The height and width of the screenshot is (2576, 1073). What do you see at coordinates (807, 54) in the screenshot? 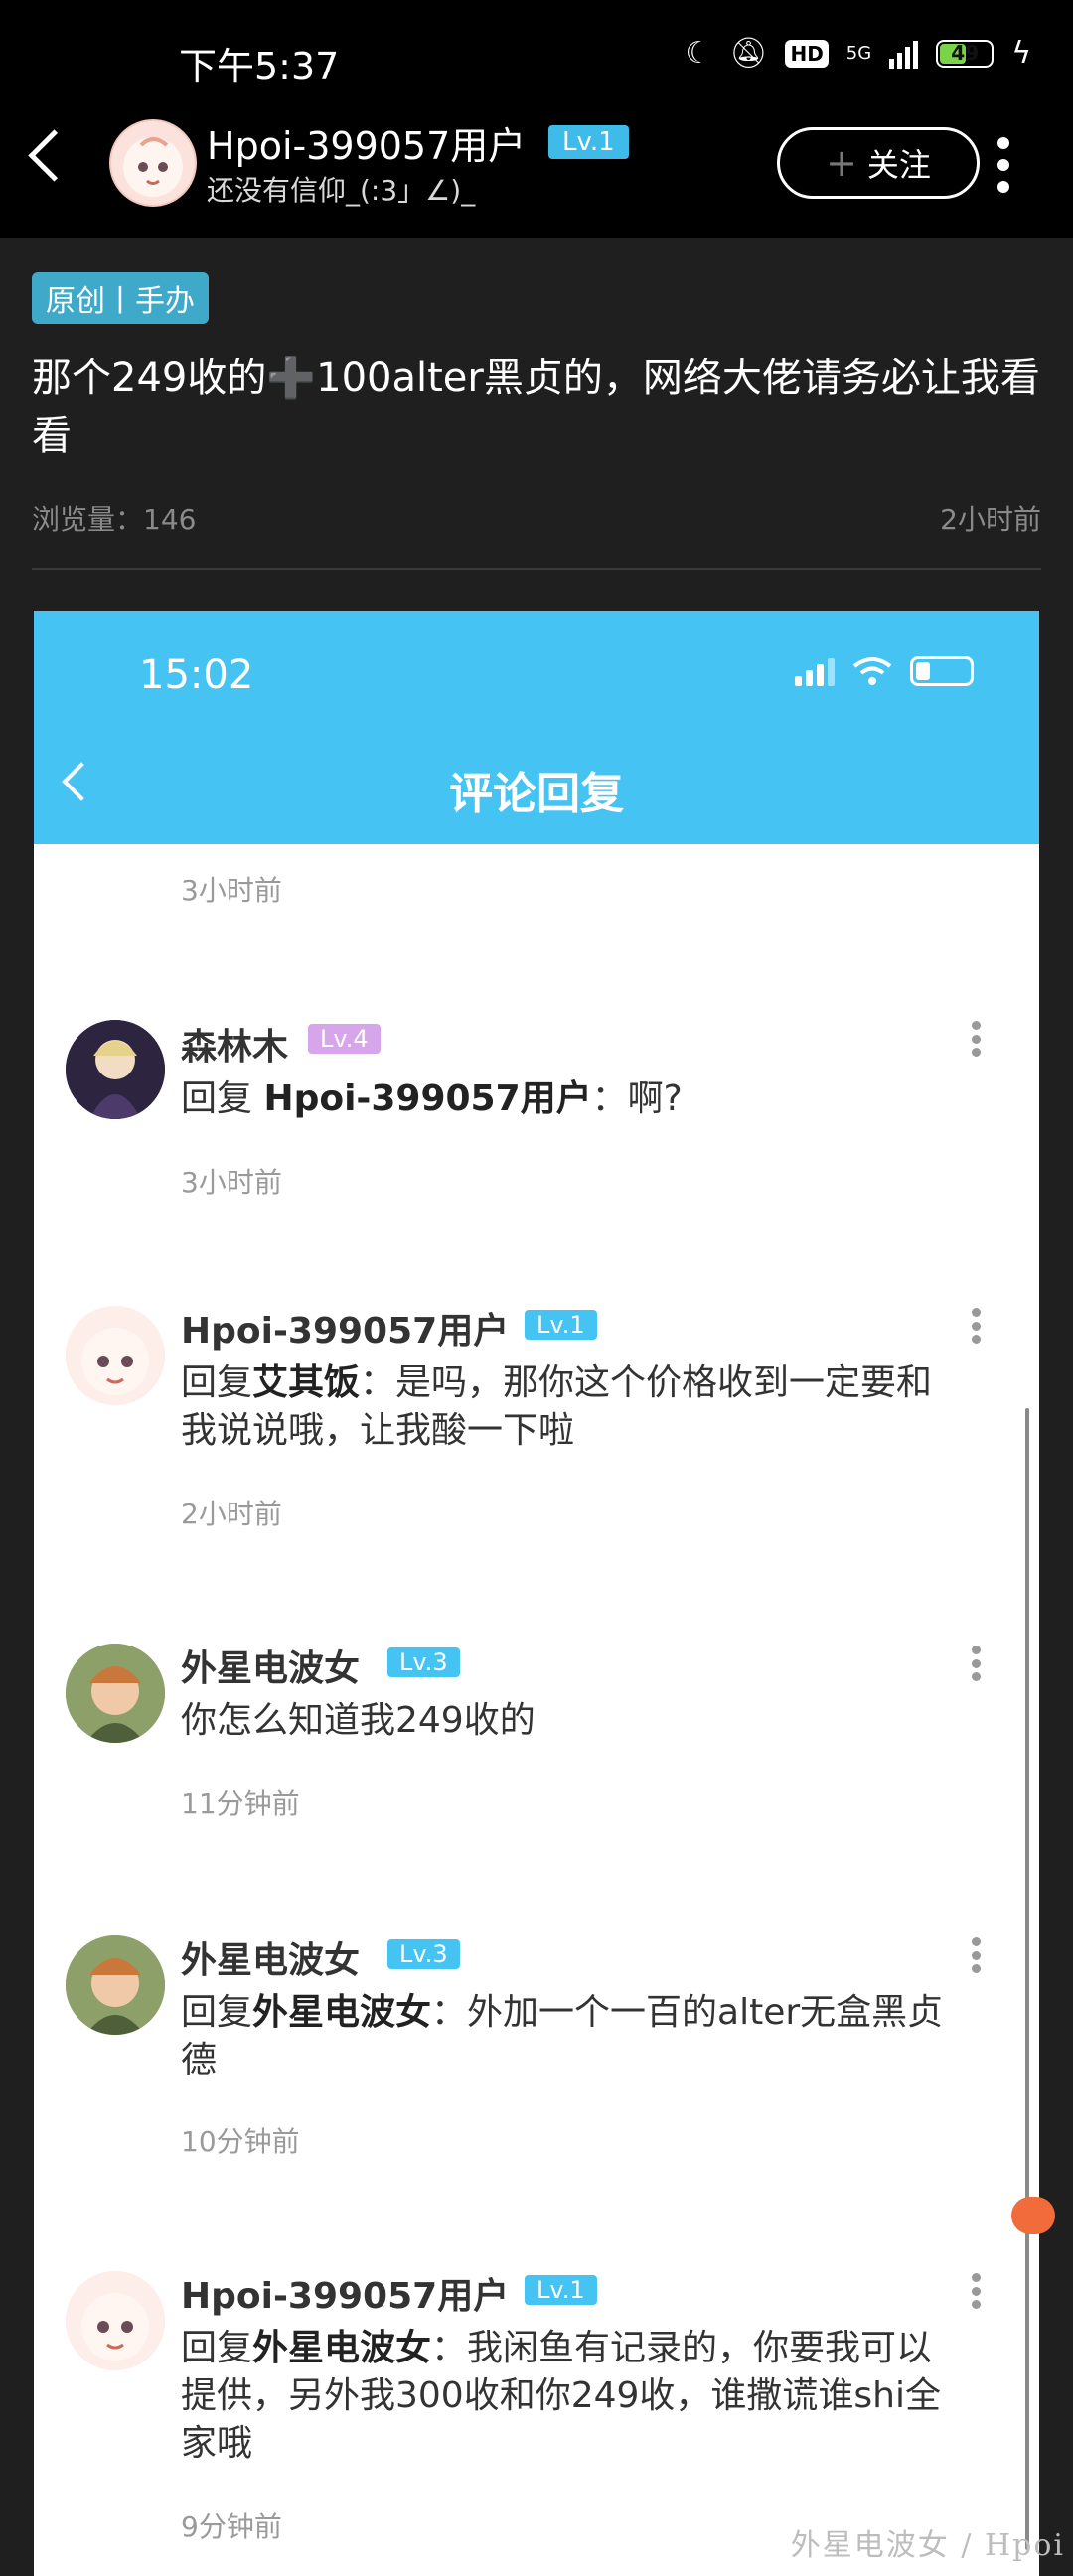
I see `hd-badge: HD` at bounding box center [807, 54].